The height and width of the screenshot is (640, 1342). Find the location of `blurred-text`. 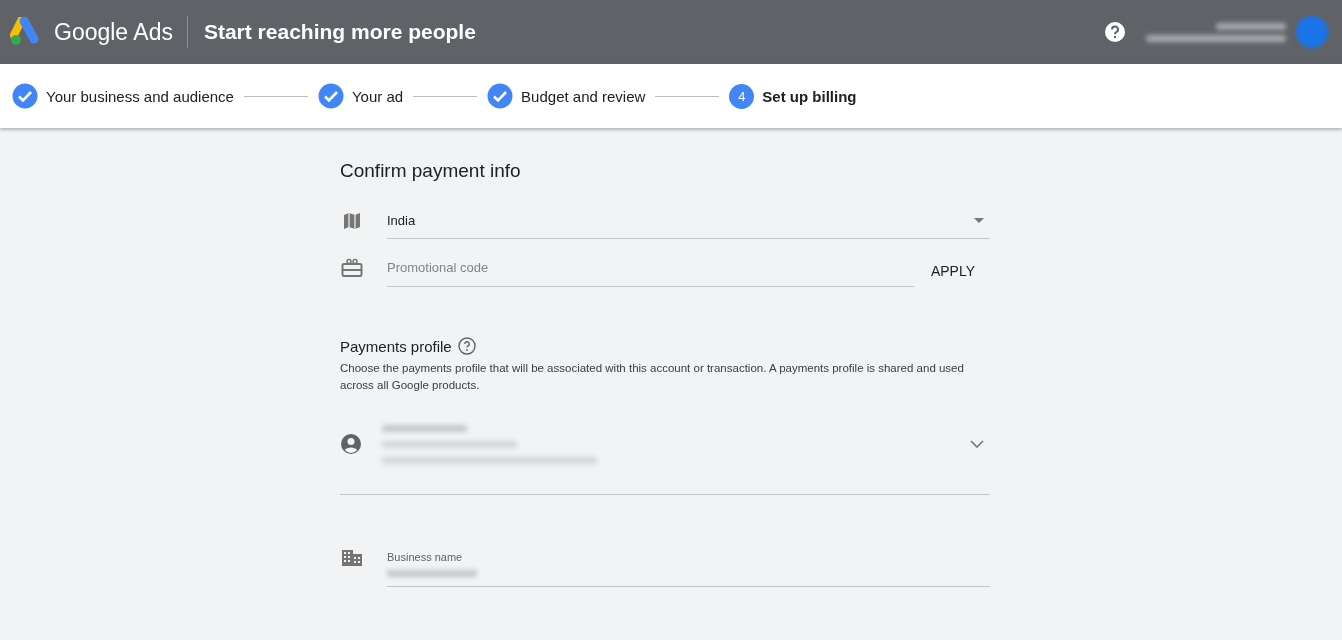

blurred-text is located at coordinates (1251, 26).